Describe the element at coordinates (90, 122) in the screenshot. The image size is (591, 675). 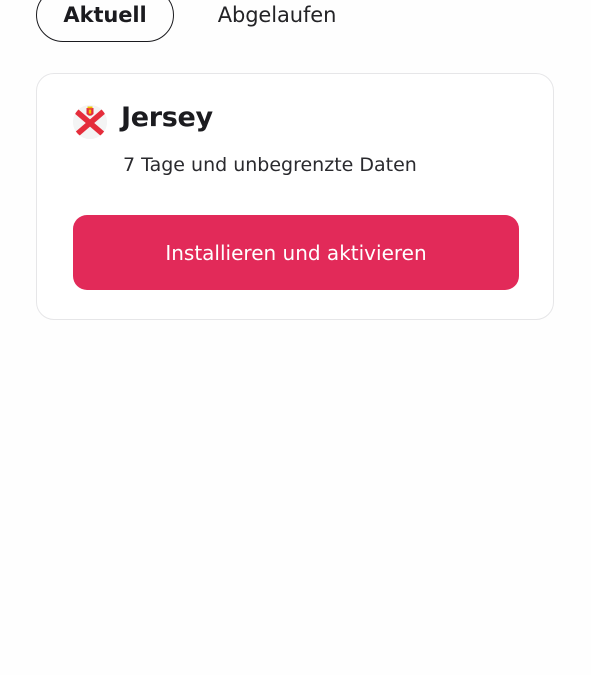
I see `jersey-flag-icon` at that location.